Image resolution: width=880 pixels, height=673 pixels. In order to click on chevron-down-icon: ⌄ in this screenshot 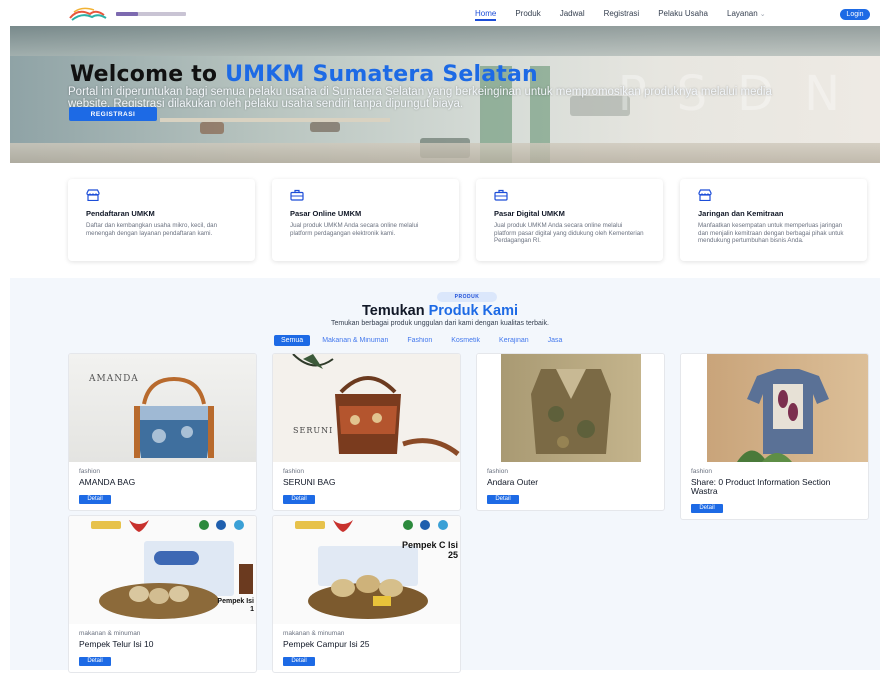, I will do `click(762, 14)`.